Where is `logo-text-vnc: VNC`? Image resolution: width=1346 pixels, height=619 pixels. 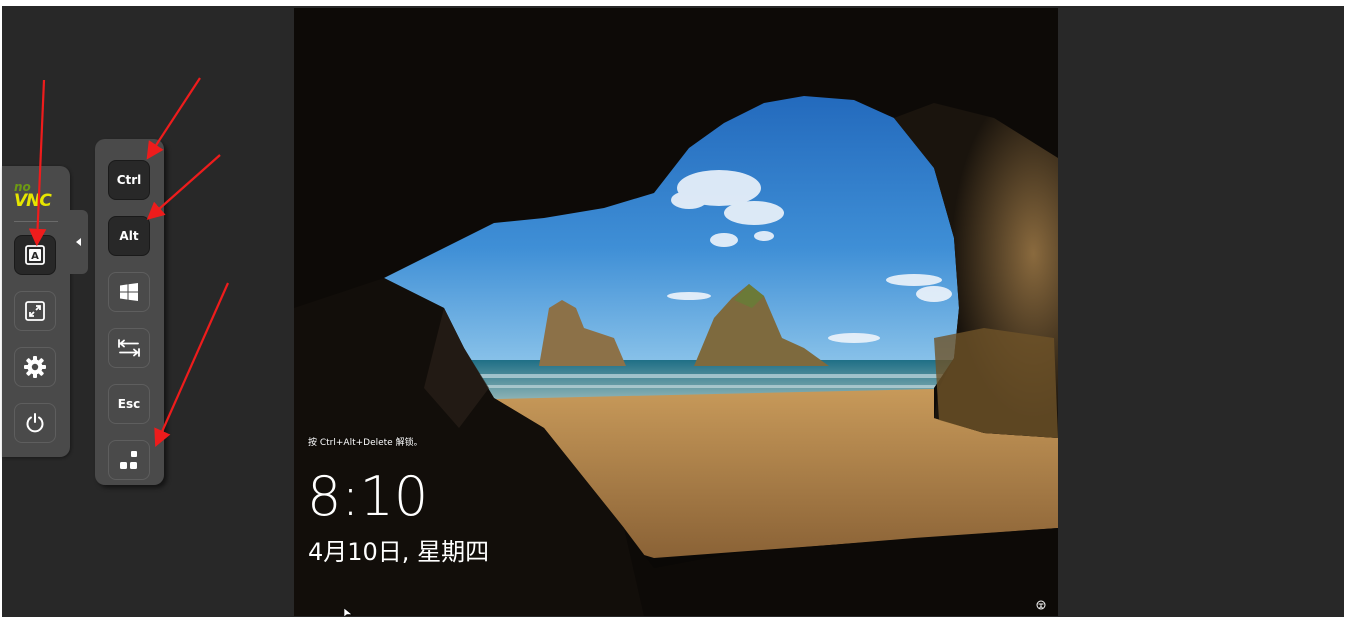
logo-text-vnc: VNC is located at coordinates (33, 201).